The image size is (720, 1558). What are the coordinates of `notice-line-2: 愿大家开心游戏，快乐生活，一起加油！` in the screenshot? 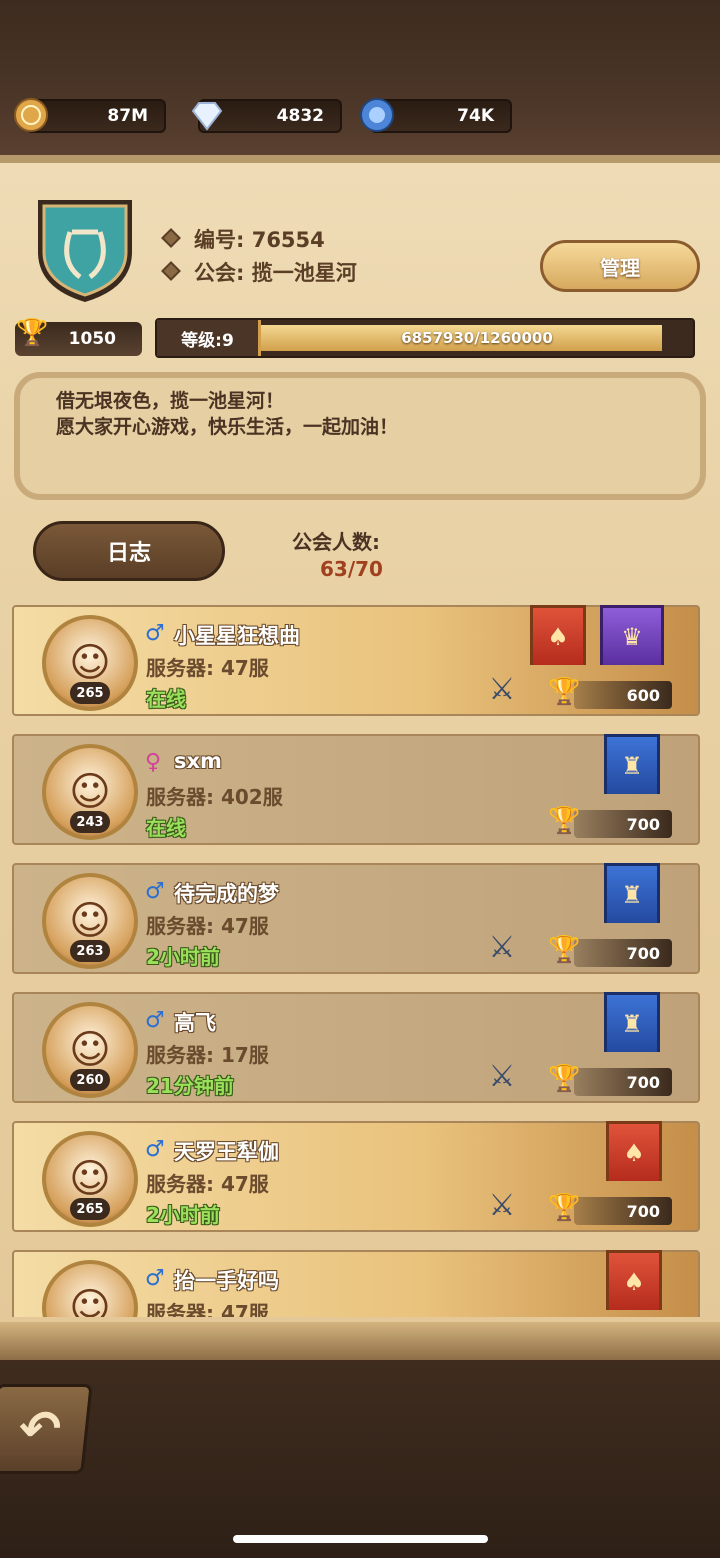 It's located at (227, 427).